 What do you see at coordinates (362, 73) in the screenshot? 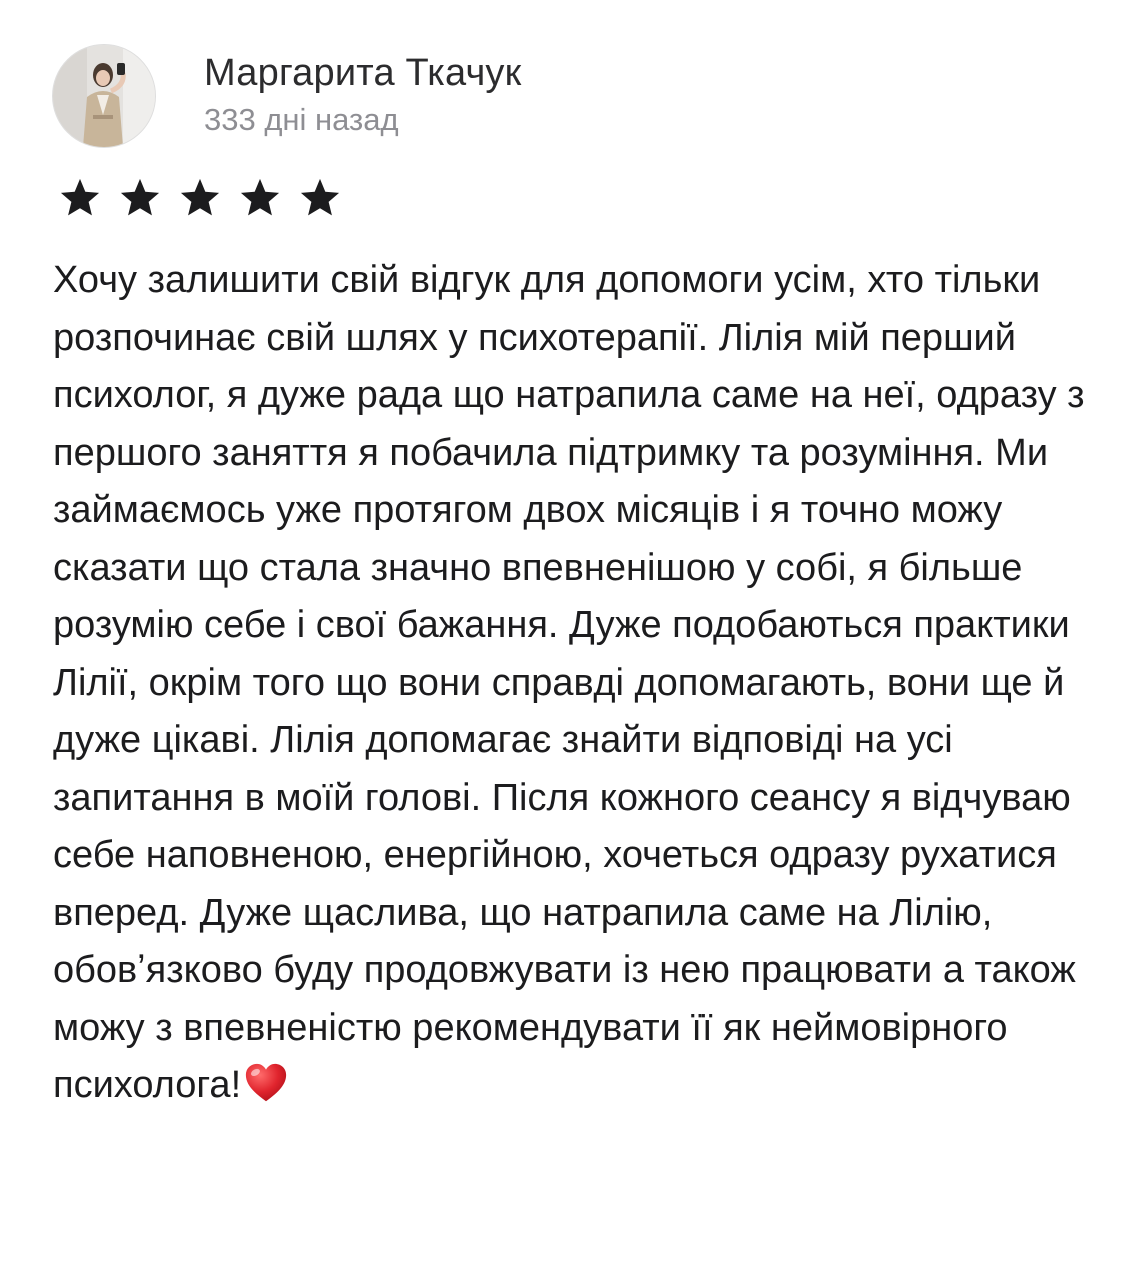
I see `author-name: Маргарита Ткачук` at bounding box center [362, 73].